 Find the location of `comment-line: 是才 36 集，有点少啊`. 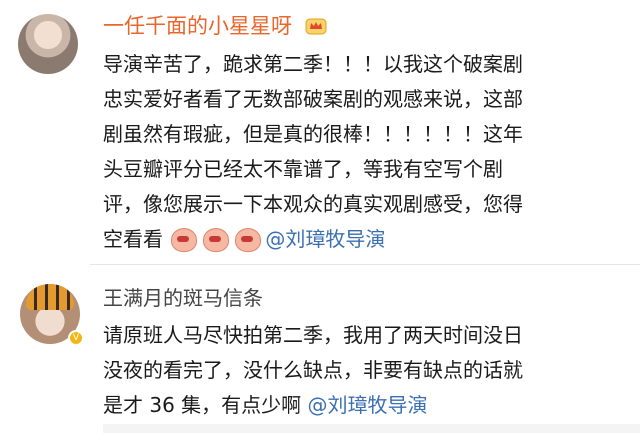

comment-line: 是才 36 集，有点少啊 is located at coordinates (202, 405).